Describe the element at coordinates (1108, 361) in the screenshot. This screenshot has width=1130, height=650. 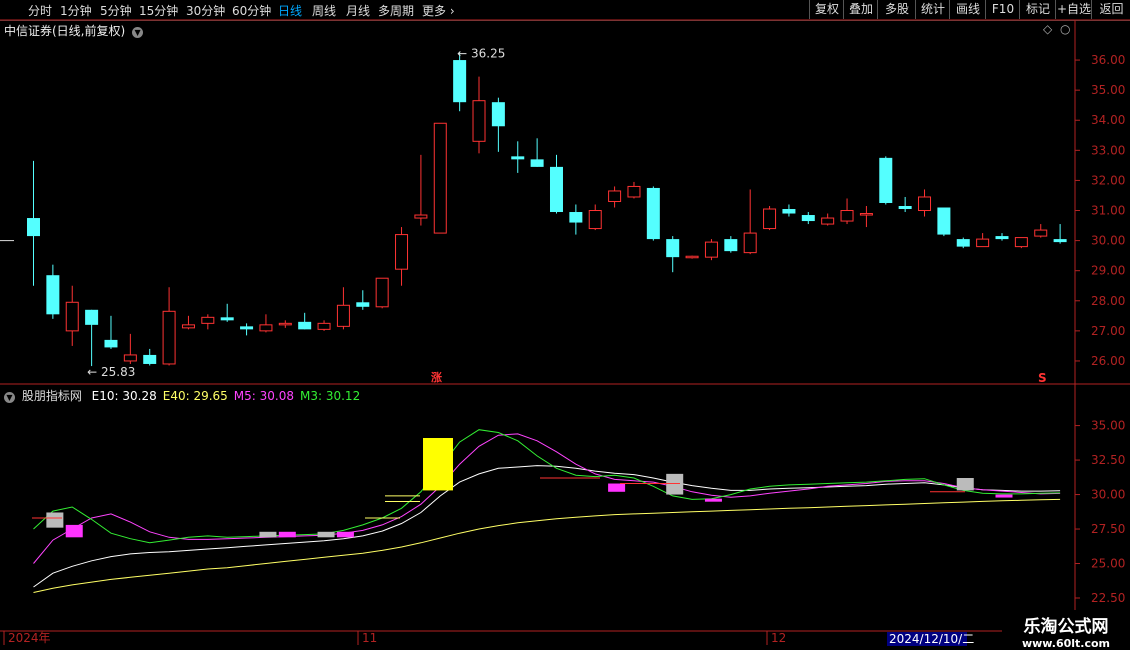
I see `main-tick-label: 26.00` at that location.